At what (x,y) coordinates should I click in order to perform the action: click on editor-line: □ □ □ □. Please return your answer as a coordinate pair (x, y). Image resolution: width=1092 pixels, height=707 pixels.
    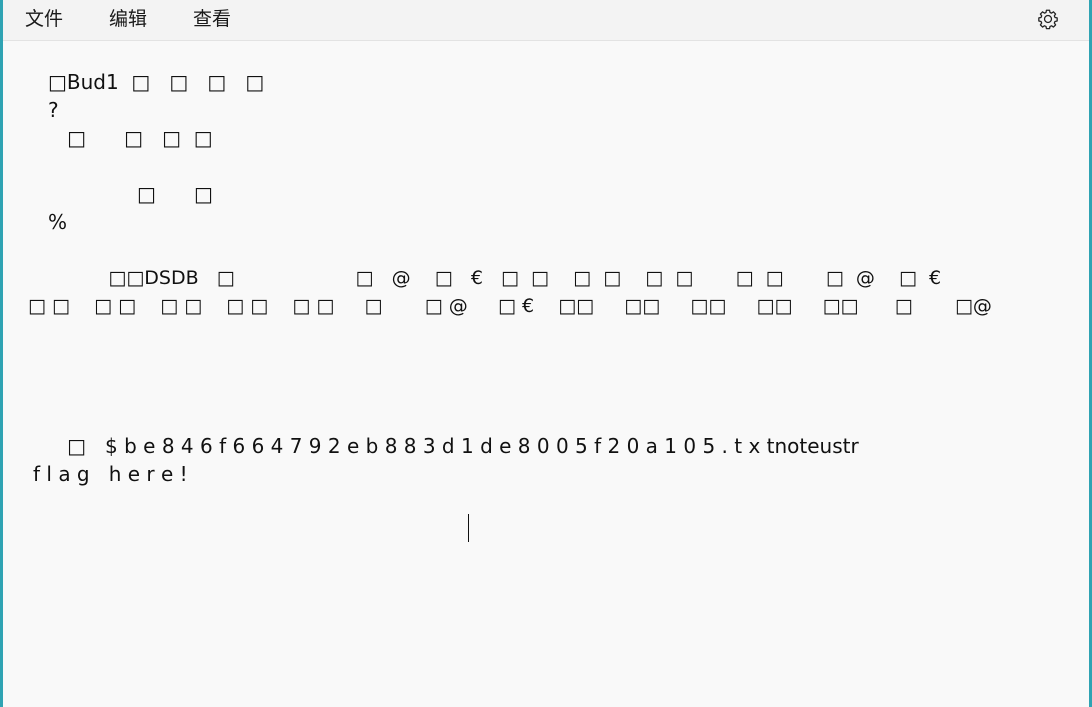
    Looking at the image, I should click on (130, 138).